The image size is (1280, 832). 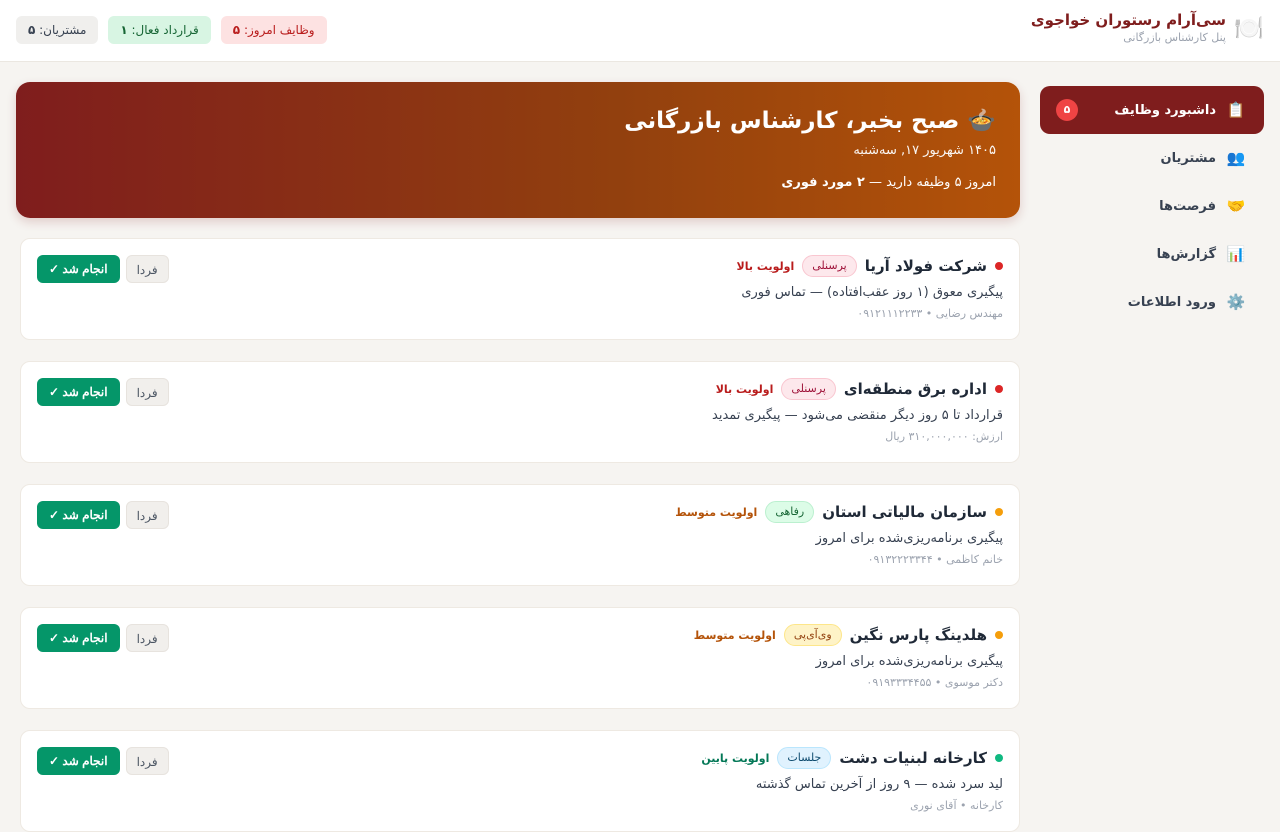 I want to click on task-customer-name: کارخانه لبنیات دشت, so click(x=913, y=758).